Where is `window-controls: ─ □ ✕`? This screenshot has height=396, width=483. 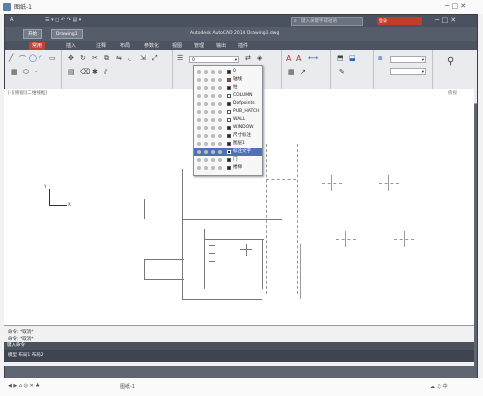
window-controls: ─ □ ✕ is located at coordinates (455, 6).